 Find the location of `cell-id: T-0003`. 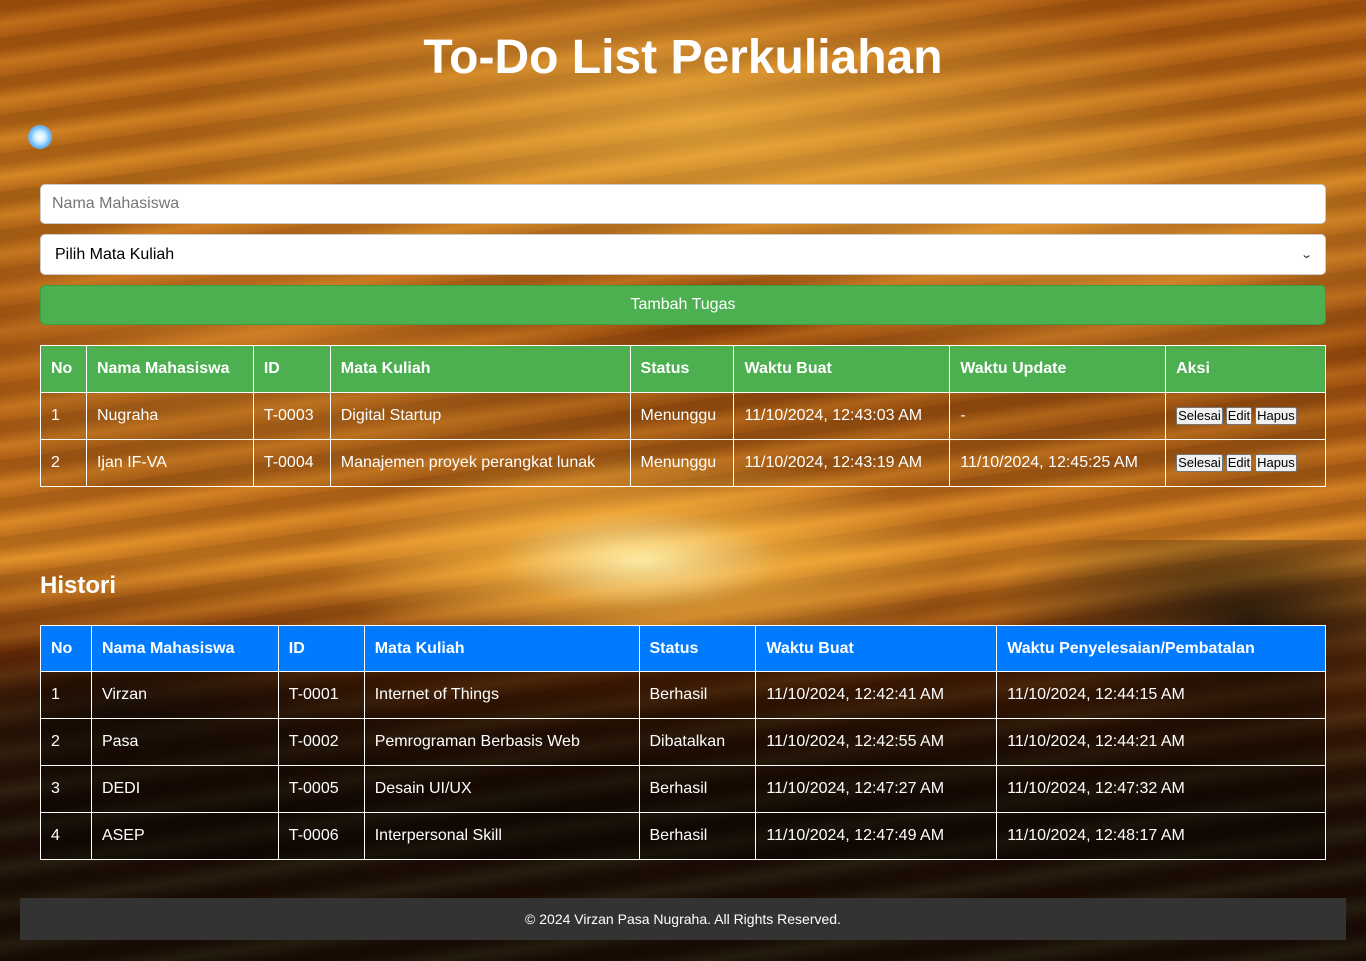

cell-id: T-0003 is located at coordinates (291, 416).